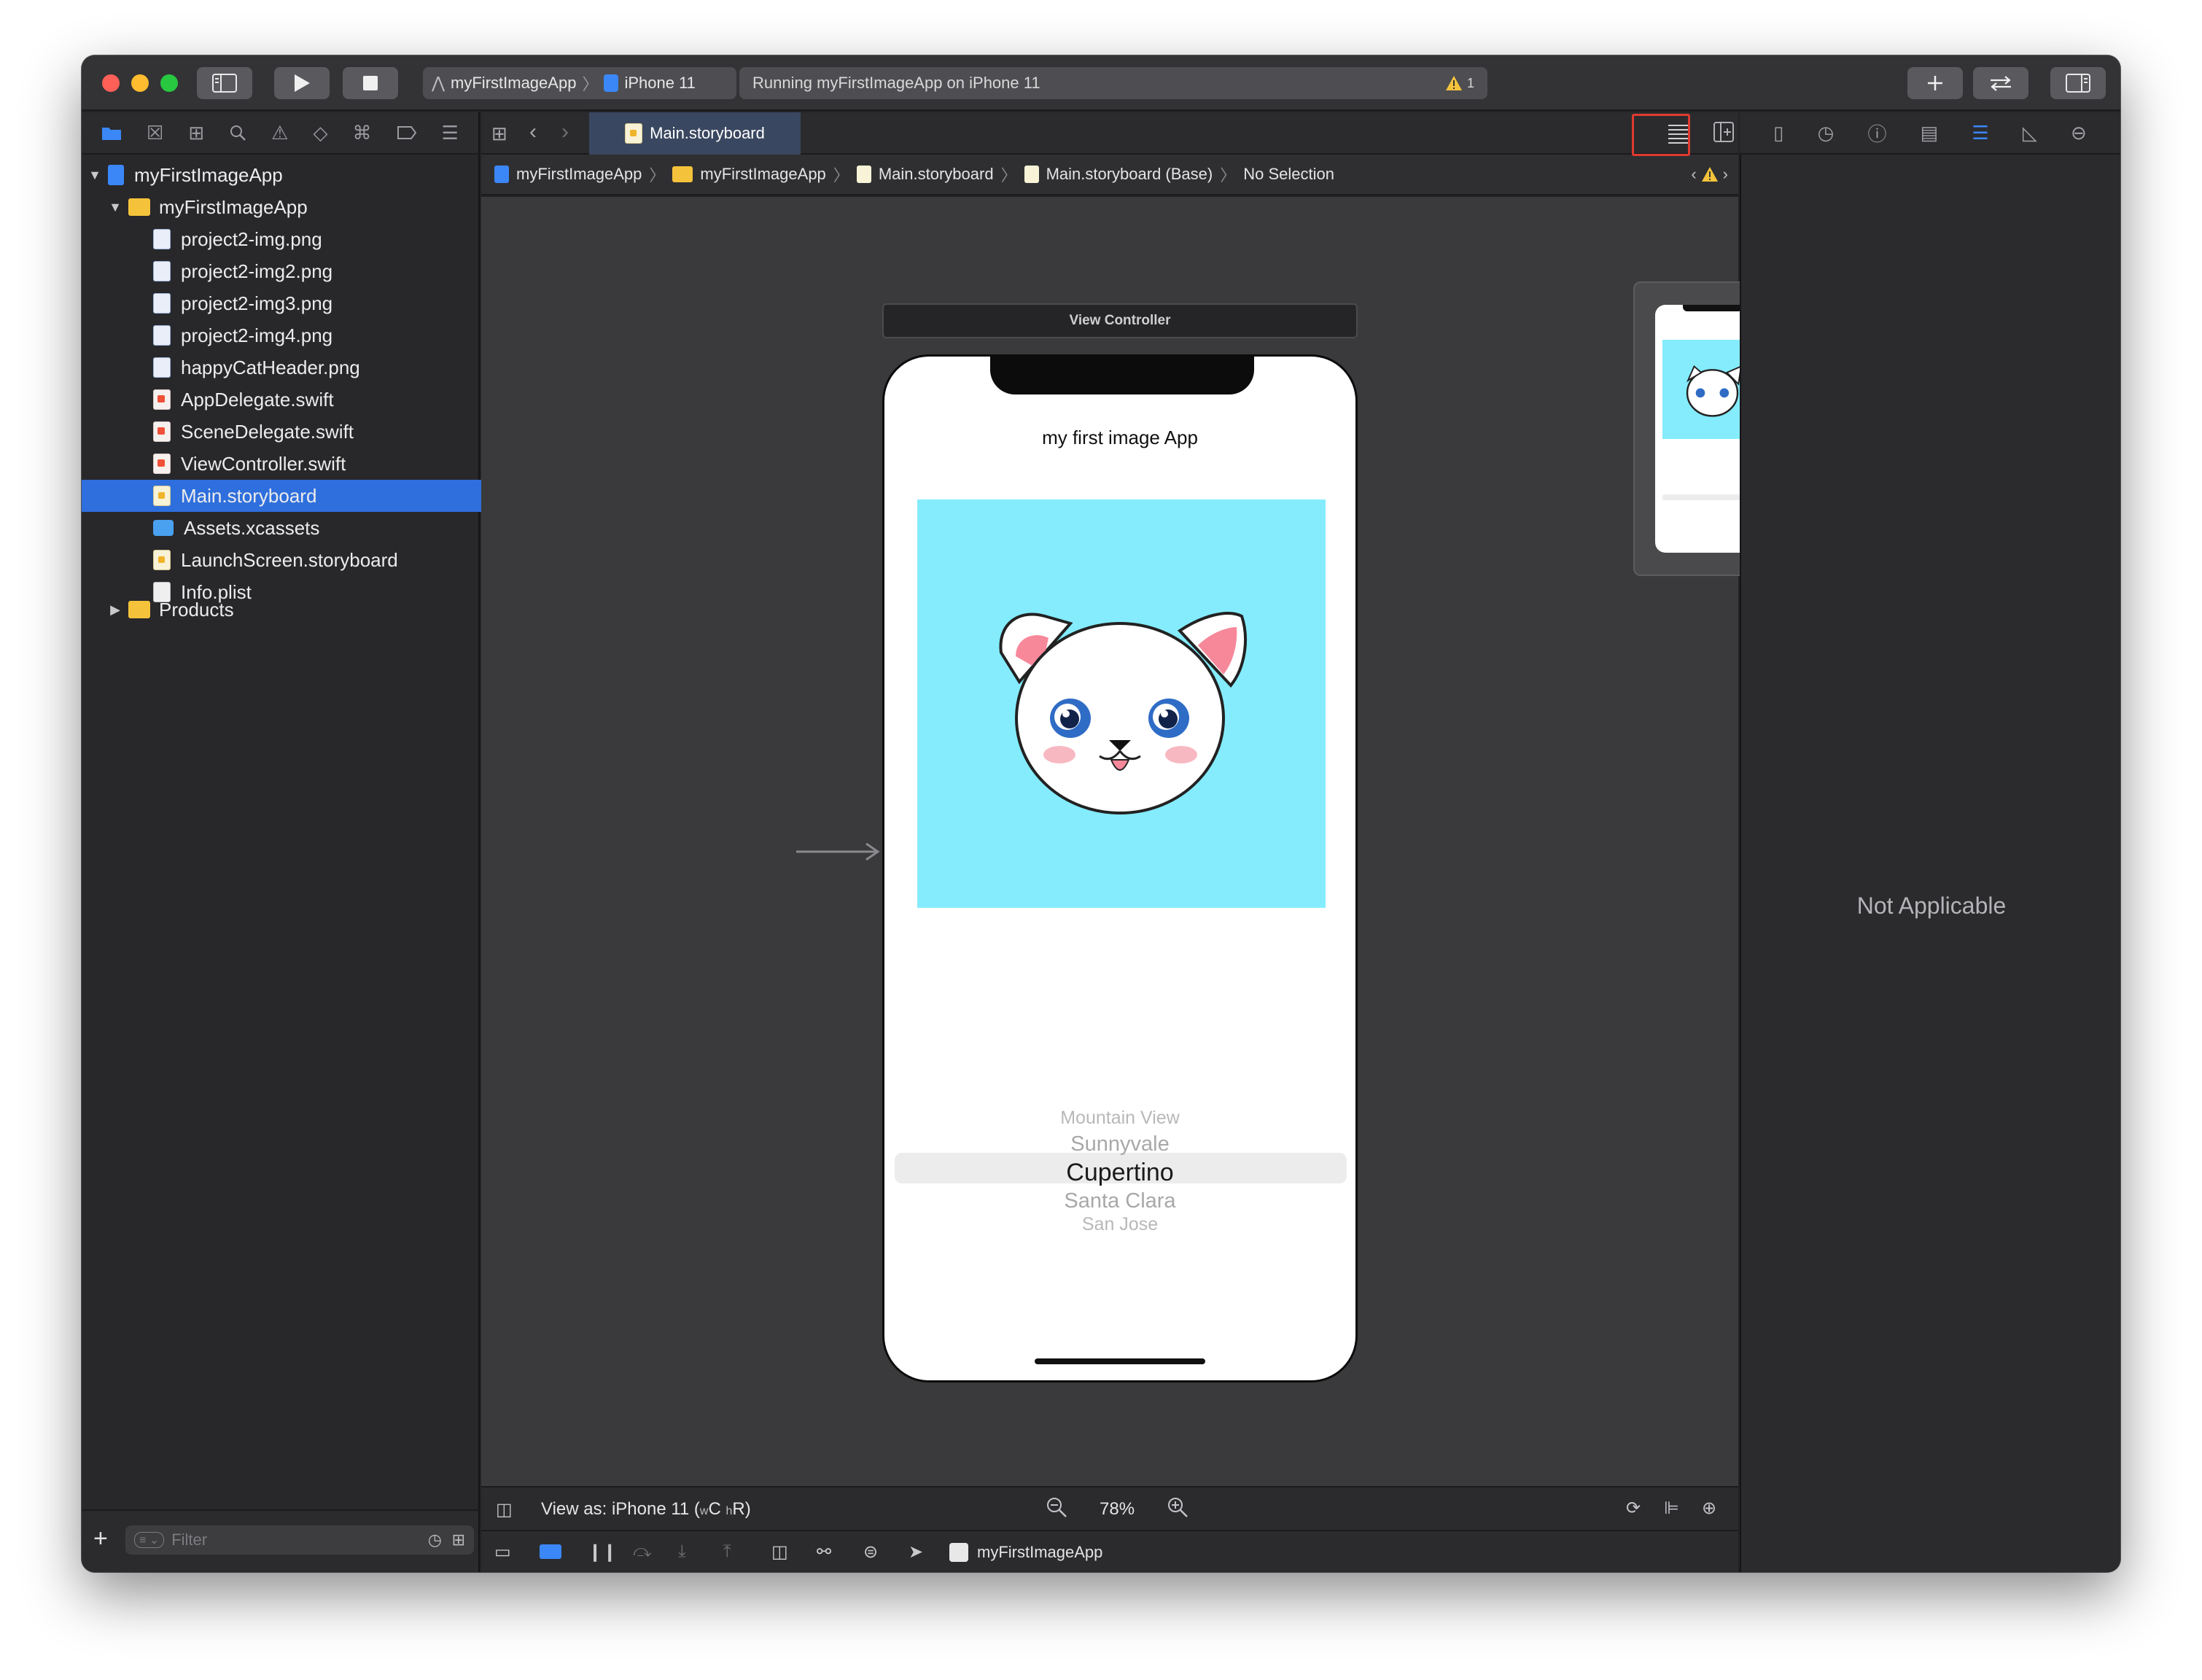 Image resolution: width=2202 pixels, height=1680 pixels. I want to click on recent-files-icon: ◷, so click(435, 1540).